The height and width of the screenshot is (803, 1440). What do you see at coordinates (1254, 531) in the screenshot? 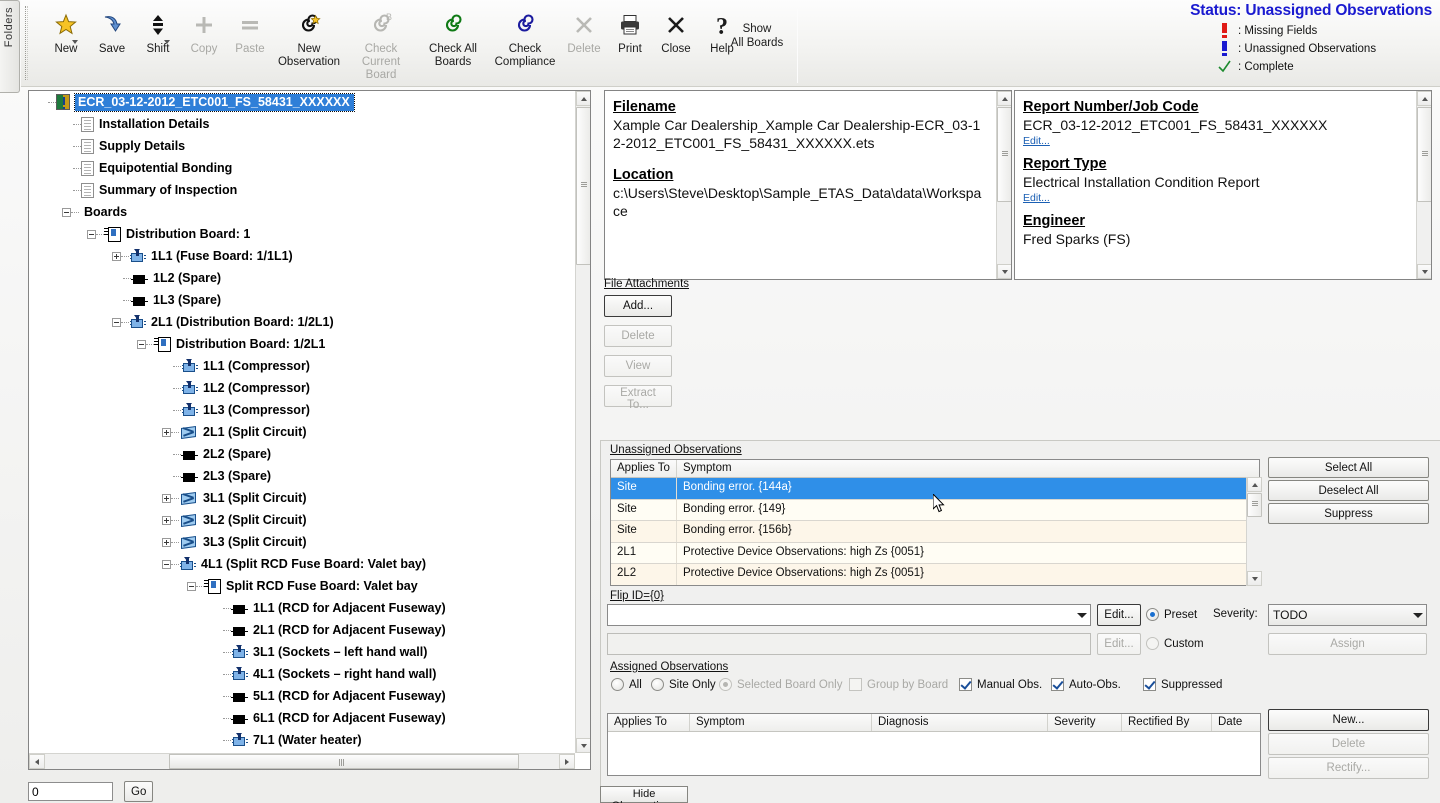
I see `unassigned-table-scrollbar` at bounding box center [1254, 531].